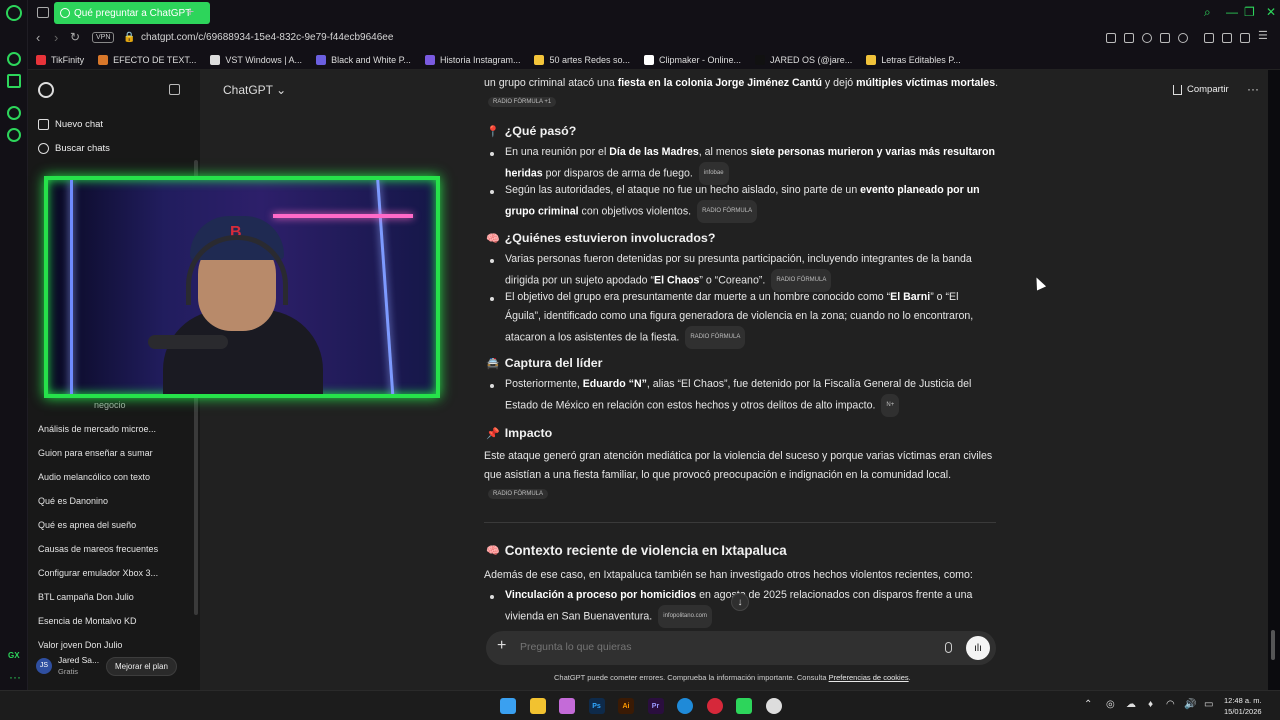  What do you see at coordinates (1243, 706) in the screenshot?
I see `clock: 12:48 a. m. 15/01/2026` at bounding box center [1243, 706].